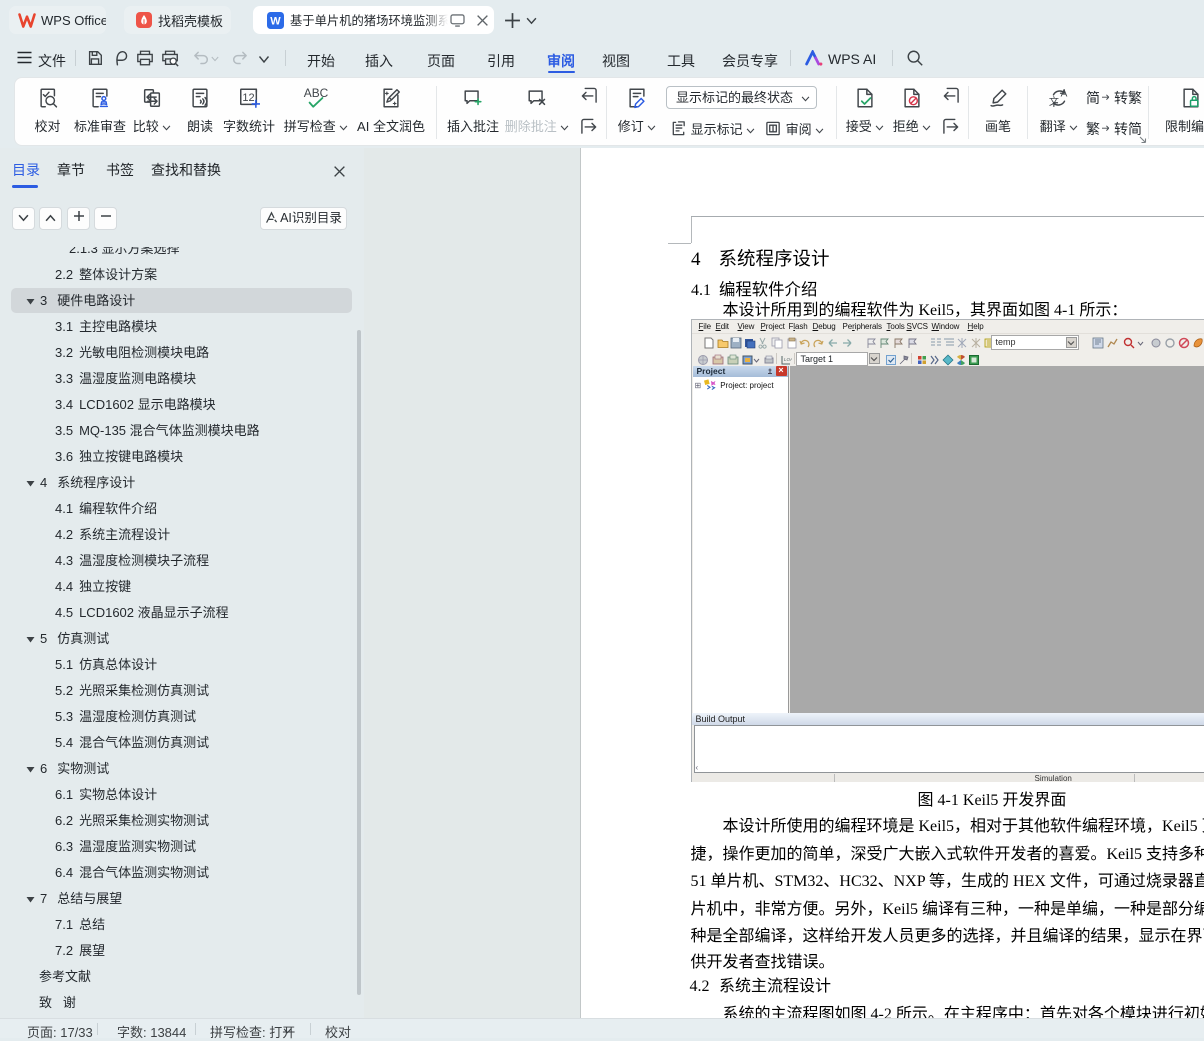 This screenshot has width=1204, height=1041. What do you see at coordinates (1054, 101) in the screenshot?
I see `svg-text: 文` at bounding box center [1054, 101].